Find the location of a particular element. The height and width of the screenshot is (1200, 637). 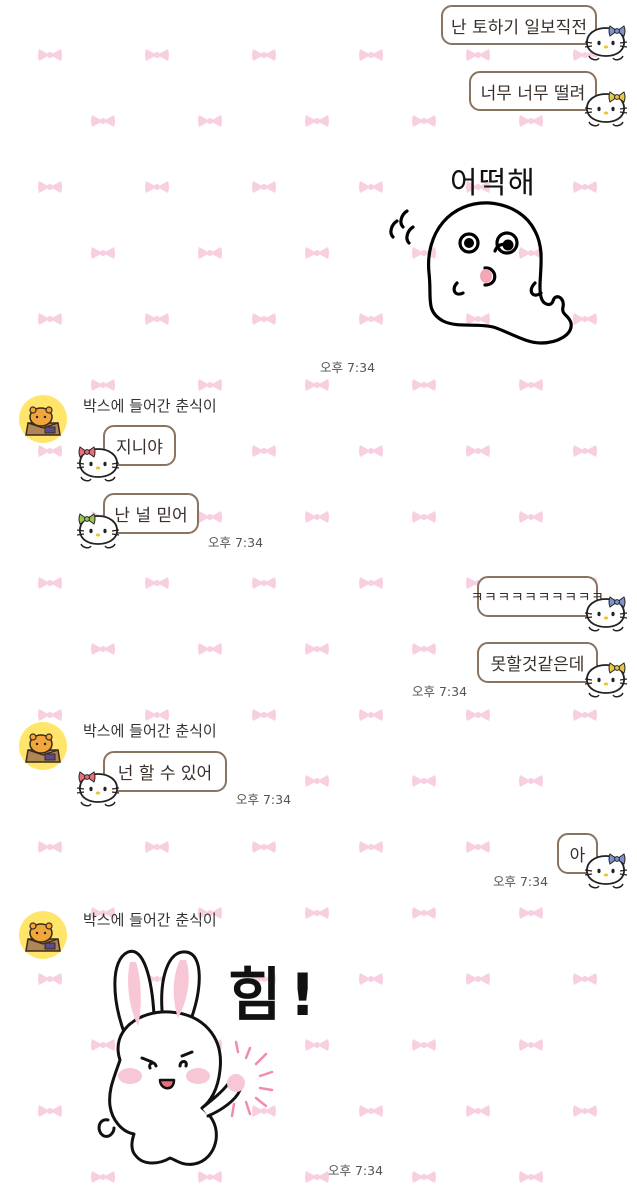

message-text: 지니야 is located at coordinates (139, 448).